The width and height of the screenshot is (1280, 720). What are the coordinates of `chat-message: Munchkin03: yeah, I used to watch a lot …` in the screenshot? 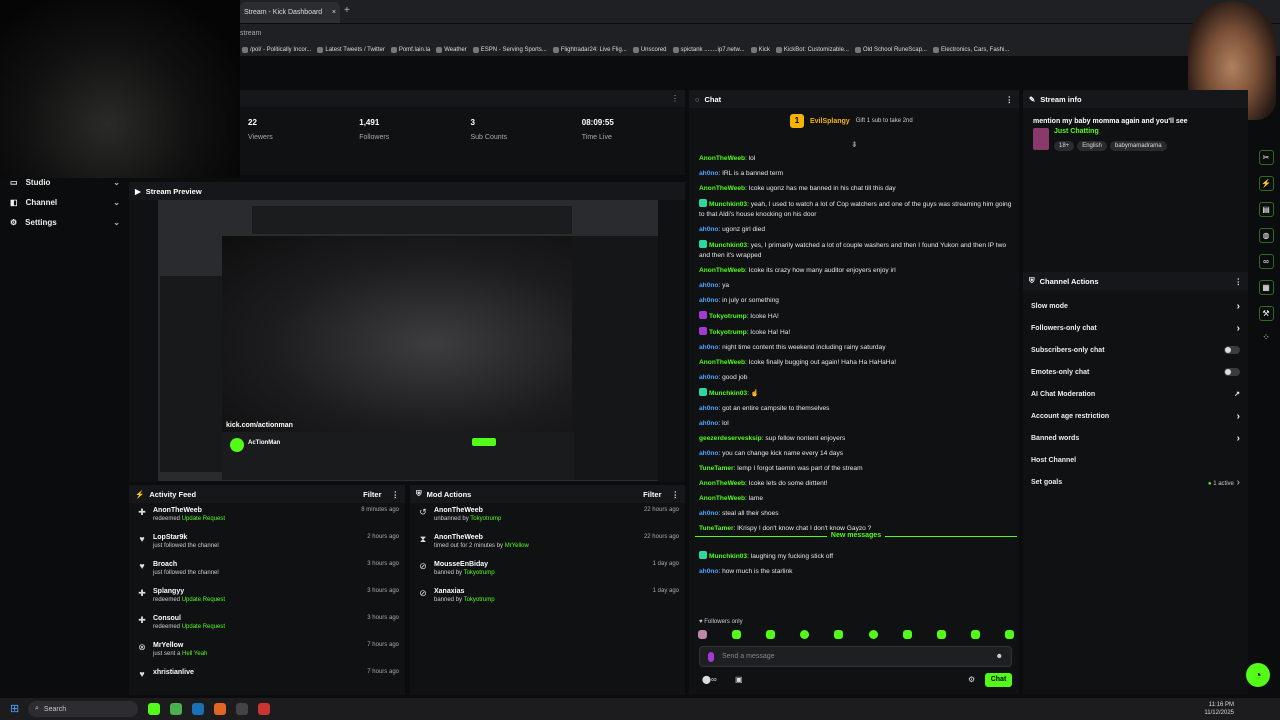 It's located at (858, 209).